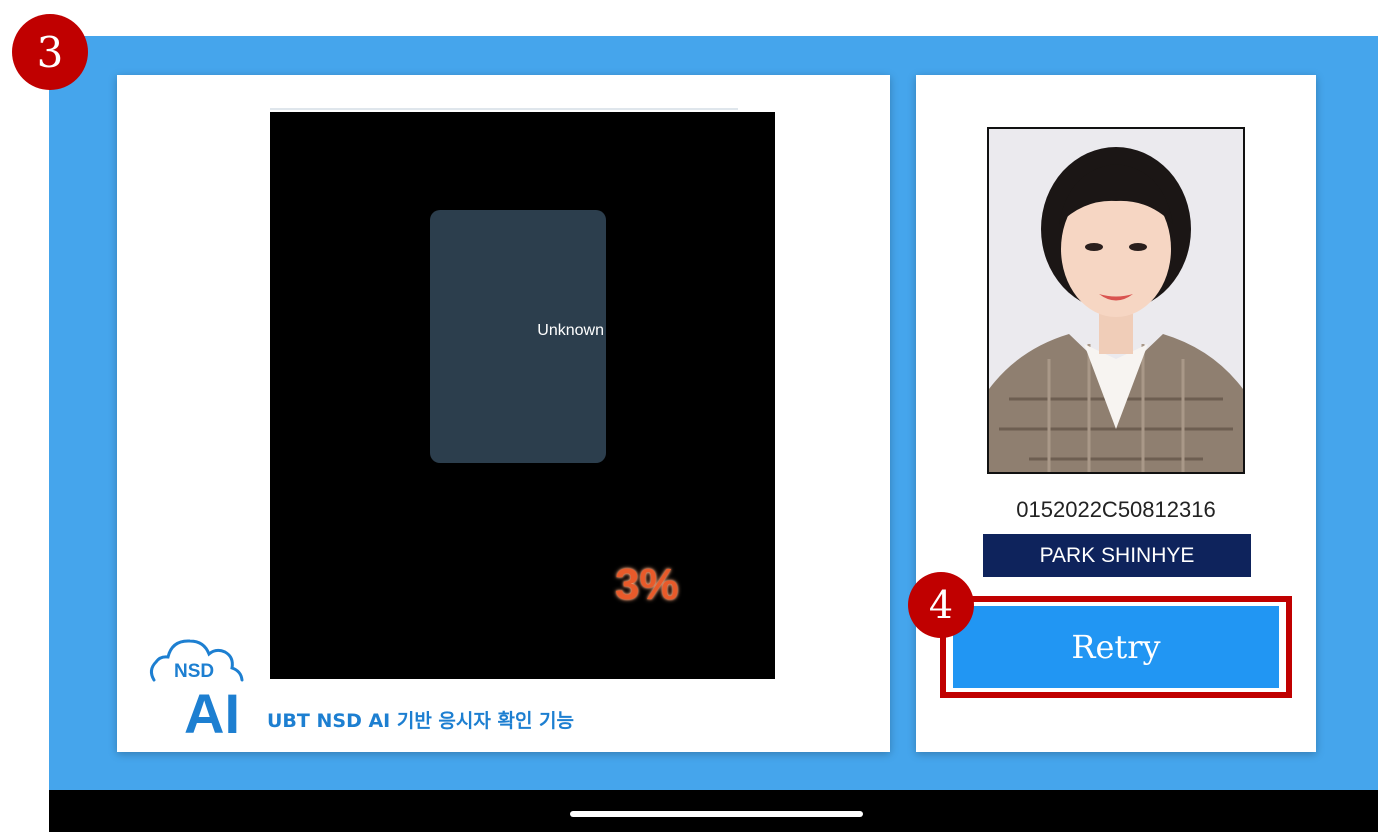  What do you see at coordinates (1116, 647) in the screenshot?
I see `retry-button: Retry` at bounding box center [1116, 647].